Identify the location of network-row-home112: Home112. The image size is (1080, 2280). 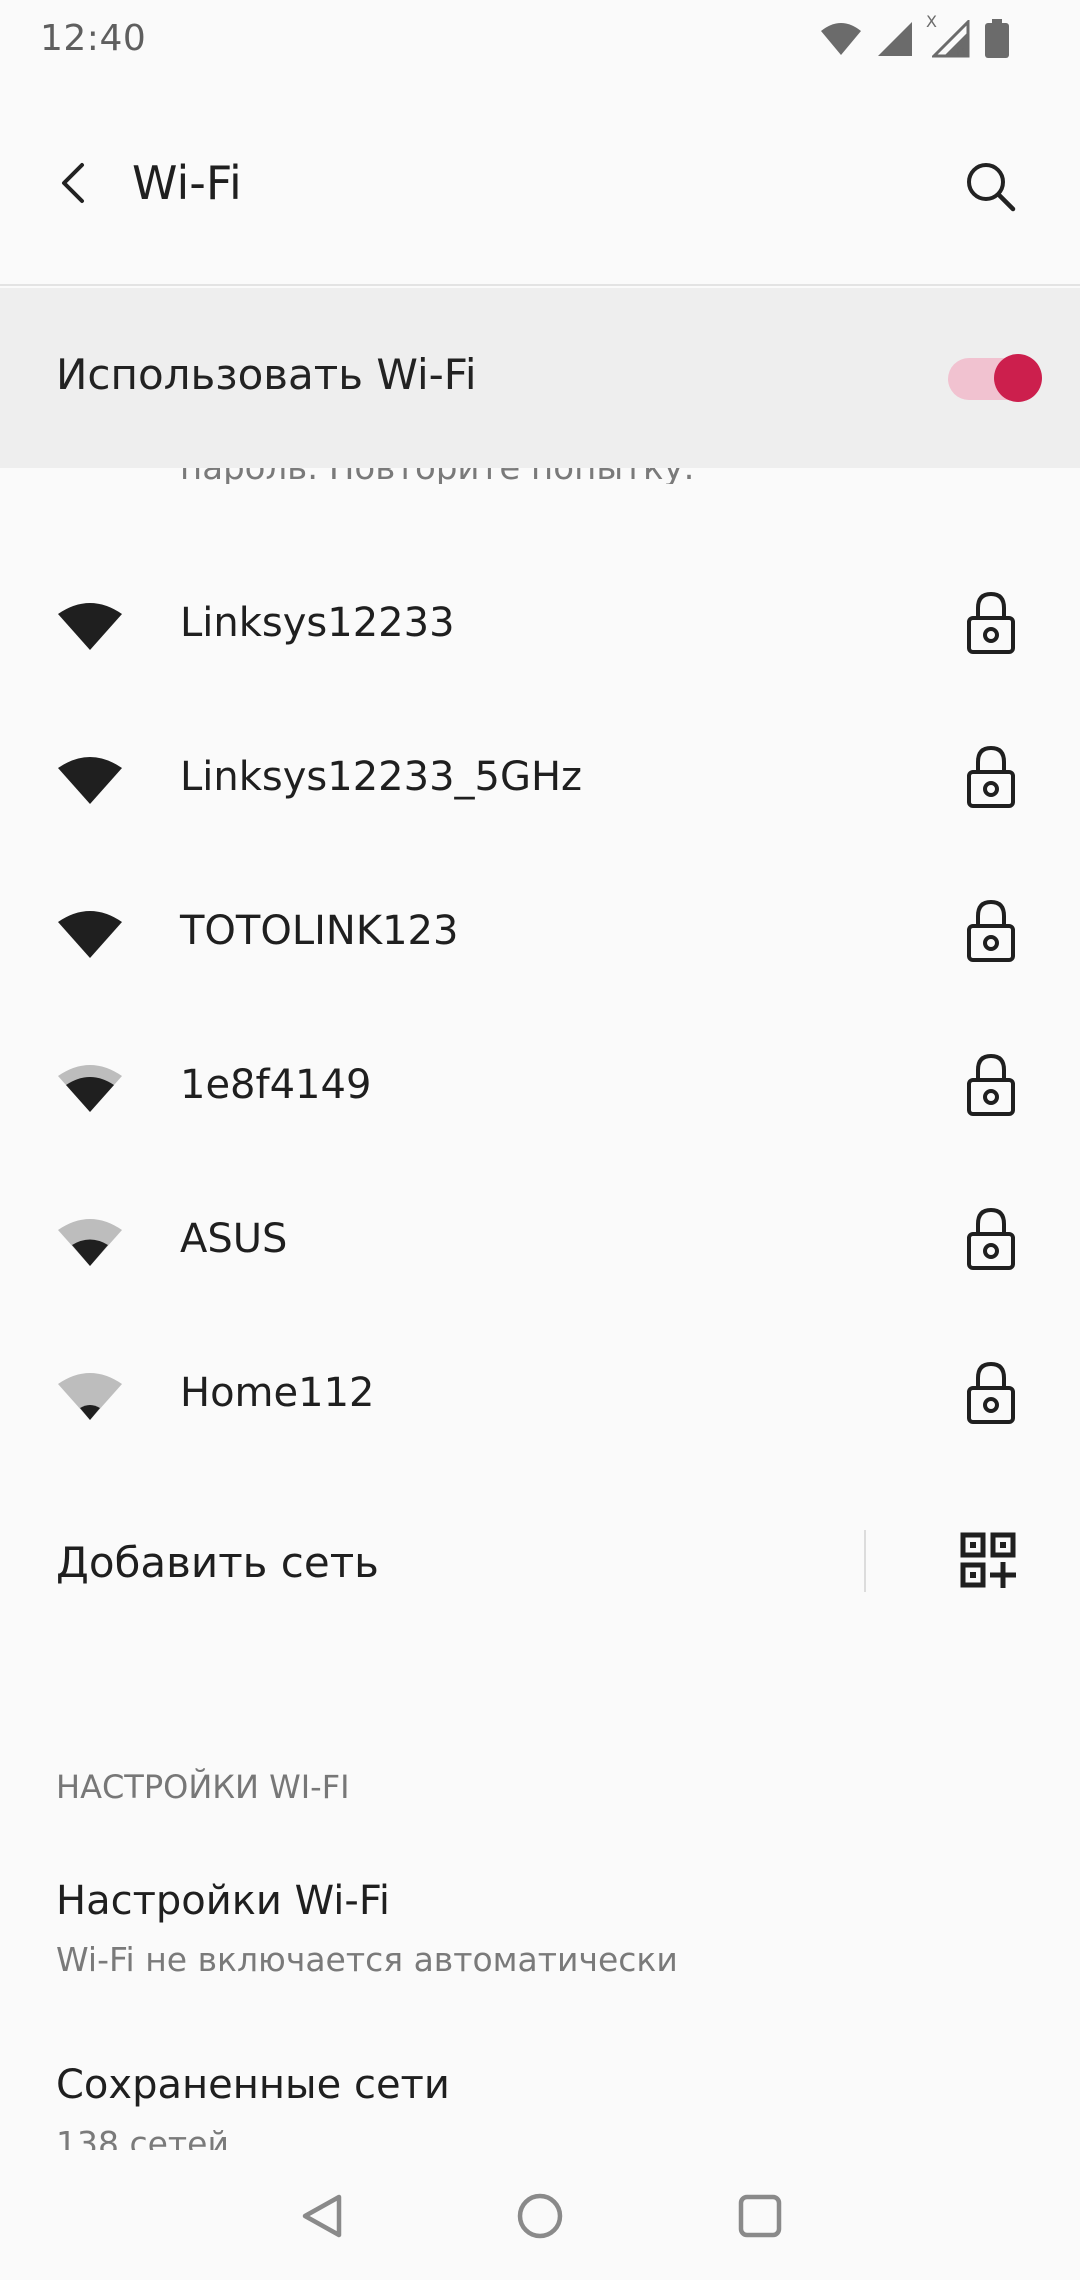
(540, 1401).